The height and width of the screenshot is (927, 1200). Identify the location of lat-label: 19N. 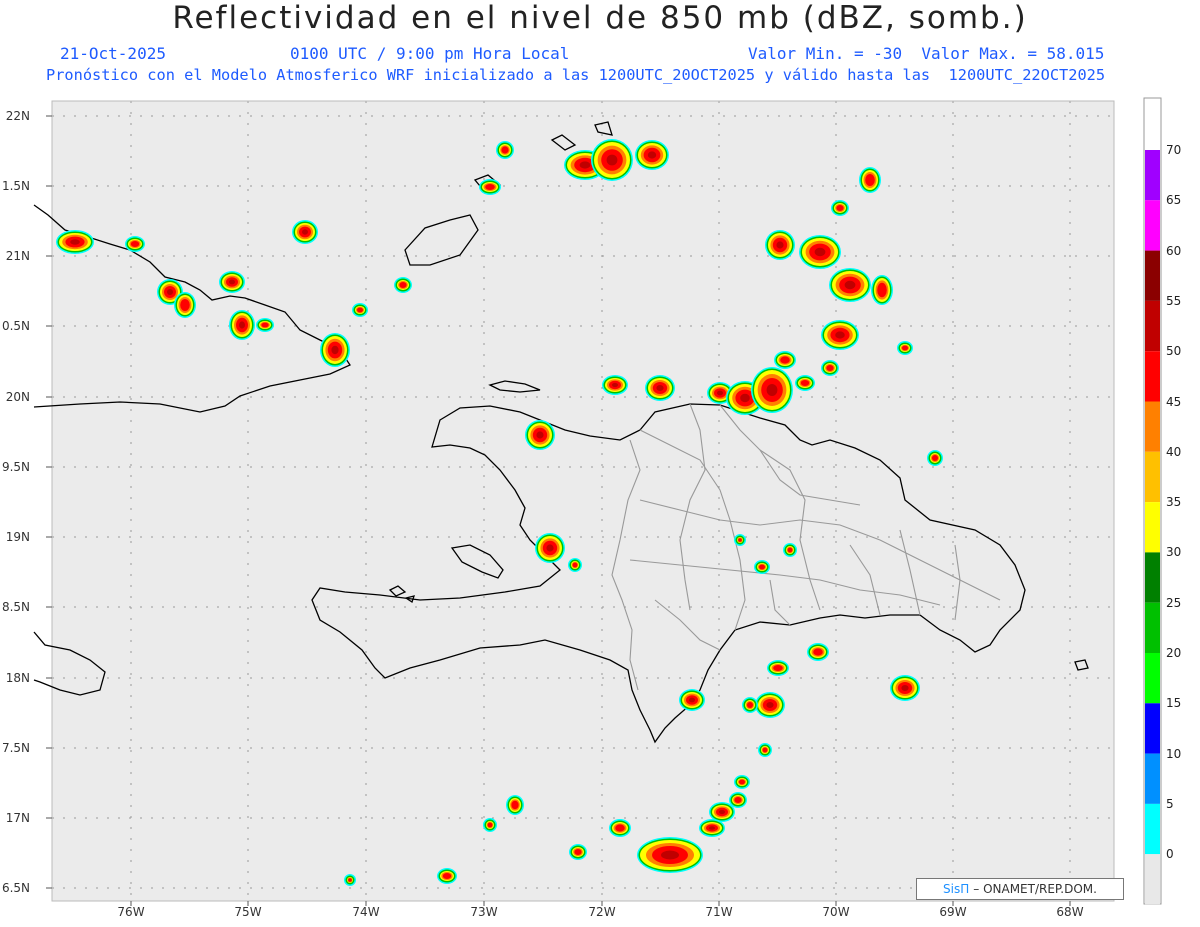
(18, 537).